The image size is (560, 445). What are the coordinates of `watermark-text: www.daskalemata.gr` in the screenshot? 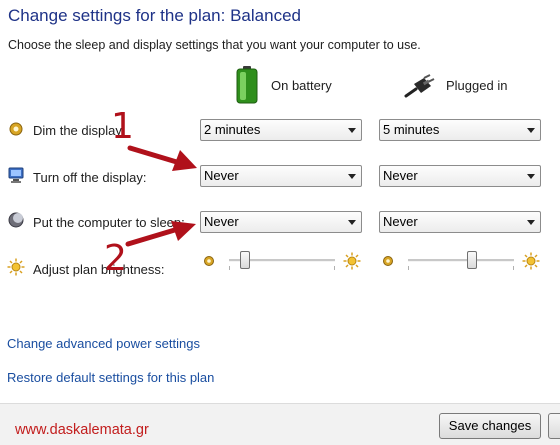 It's located at (82, 430).